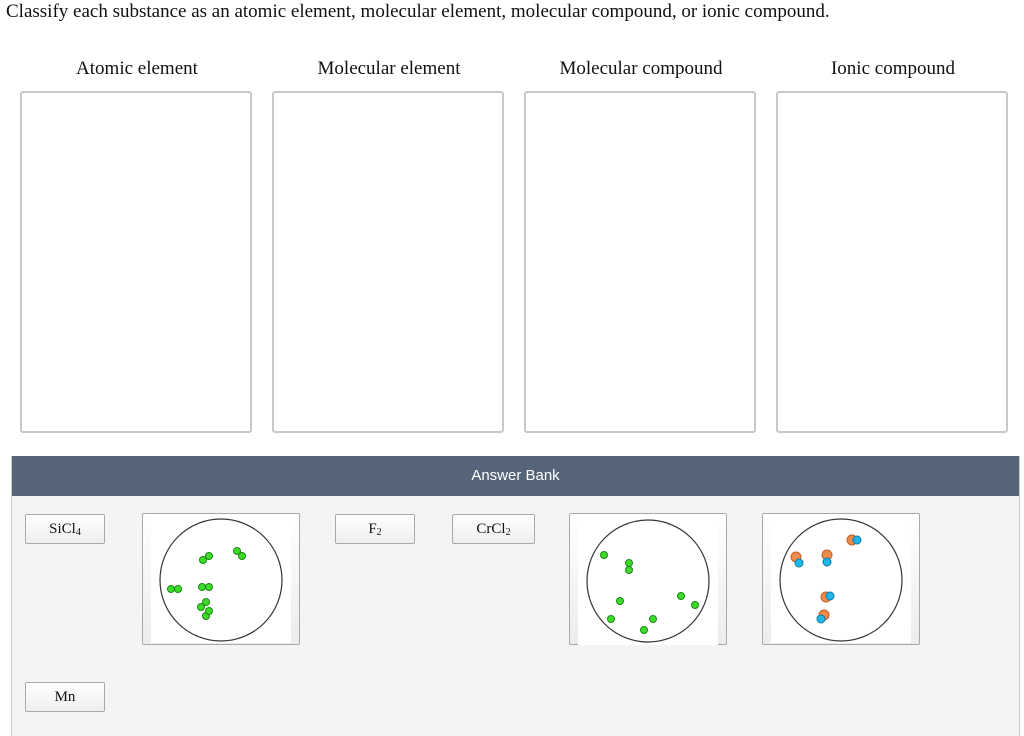  What do you see at coordinates (379, 532) in the screenshot?
I see `chip-f2-subscript: 2` at bounding box center [379, 532].